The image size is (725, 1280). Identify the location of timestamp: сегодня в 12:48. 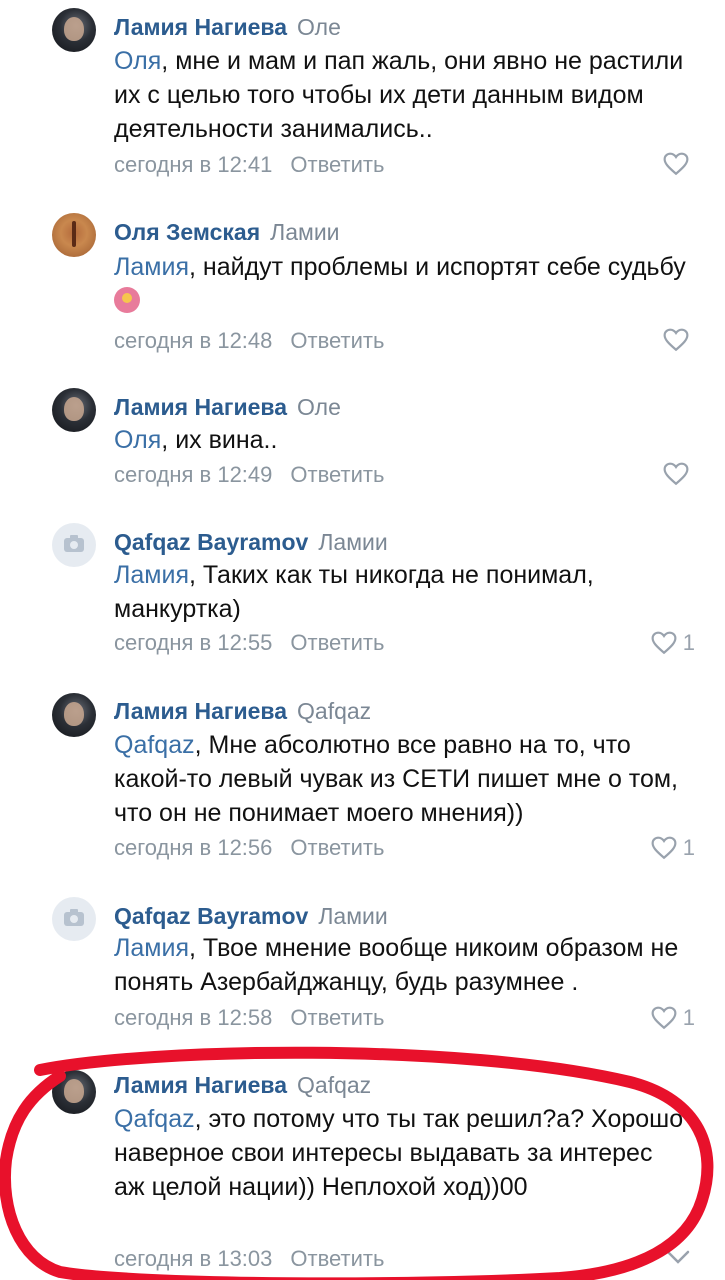
(193, 340).